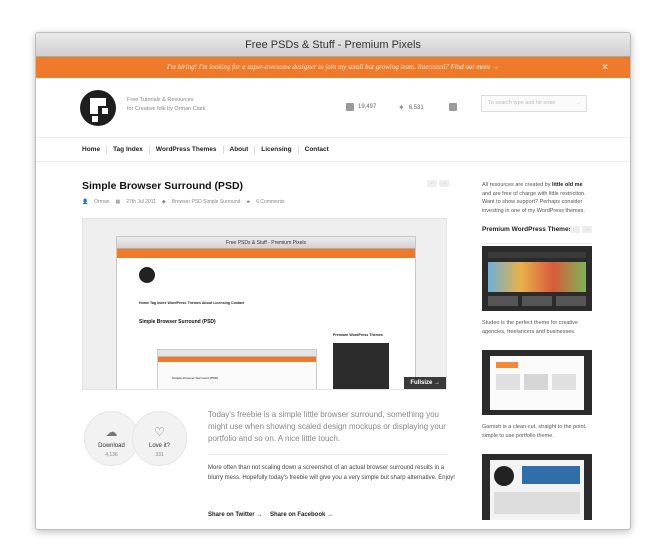  Describe the element at coordinates (578, 103) in the screenshot. I see `search-arrow-icon: →` at that location.